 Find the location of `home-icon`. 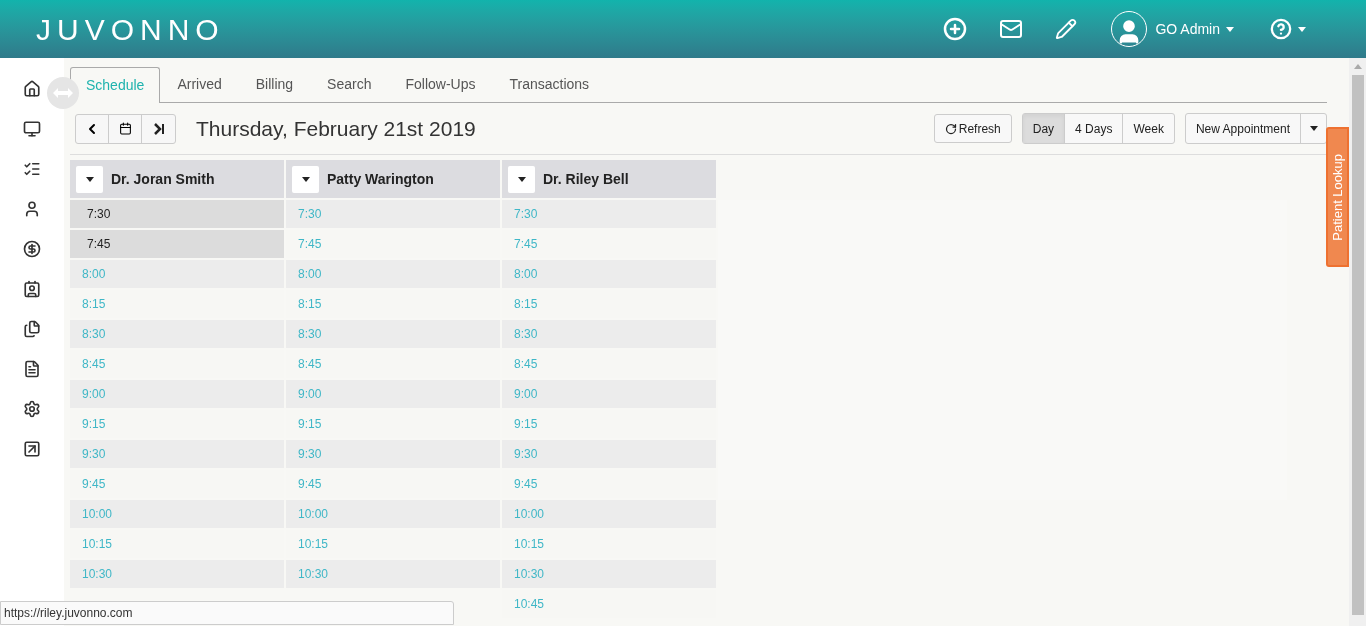

home-icon is located at coordinates (32, 89).